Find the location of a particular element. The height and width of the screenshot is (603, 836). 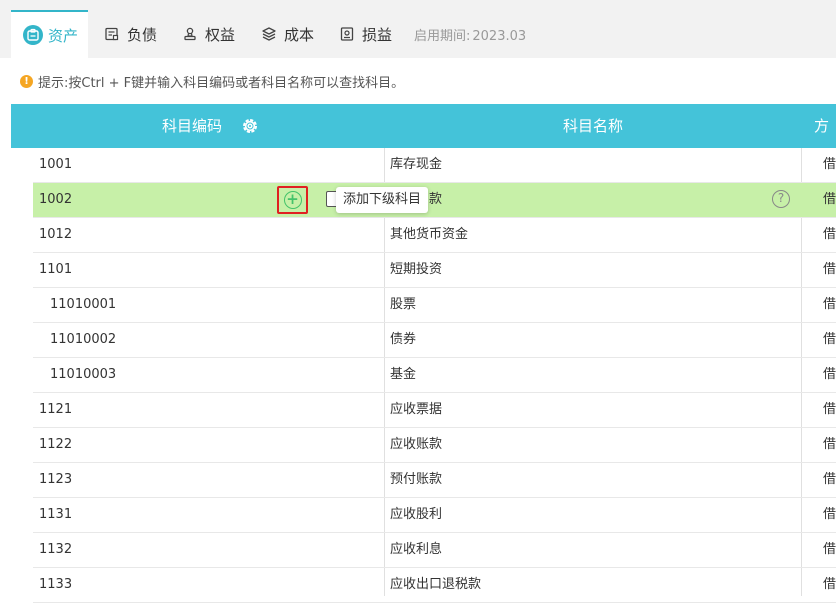

table-row: 1001 库存现金 借 is located at coordinates (423, 165).